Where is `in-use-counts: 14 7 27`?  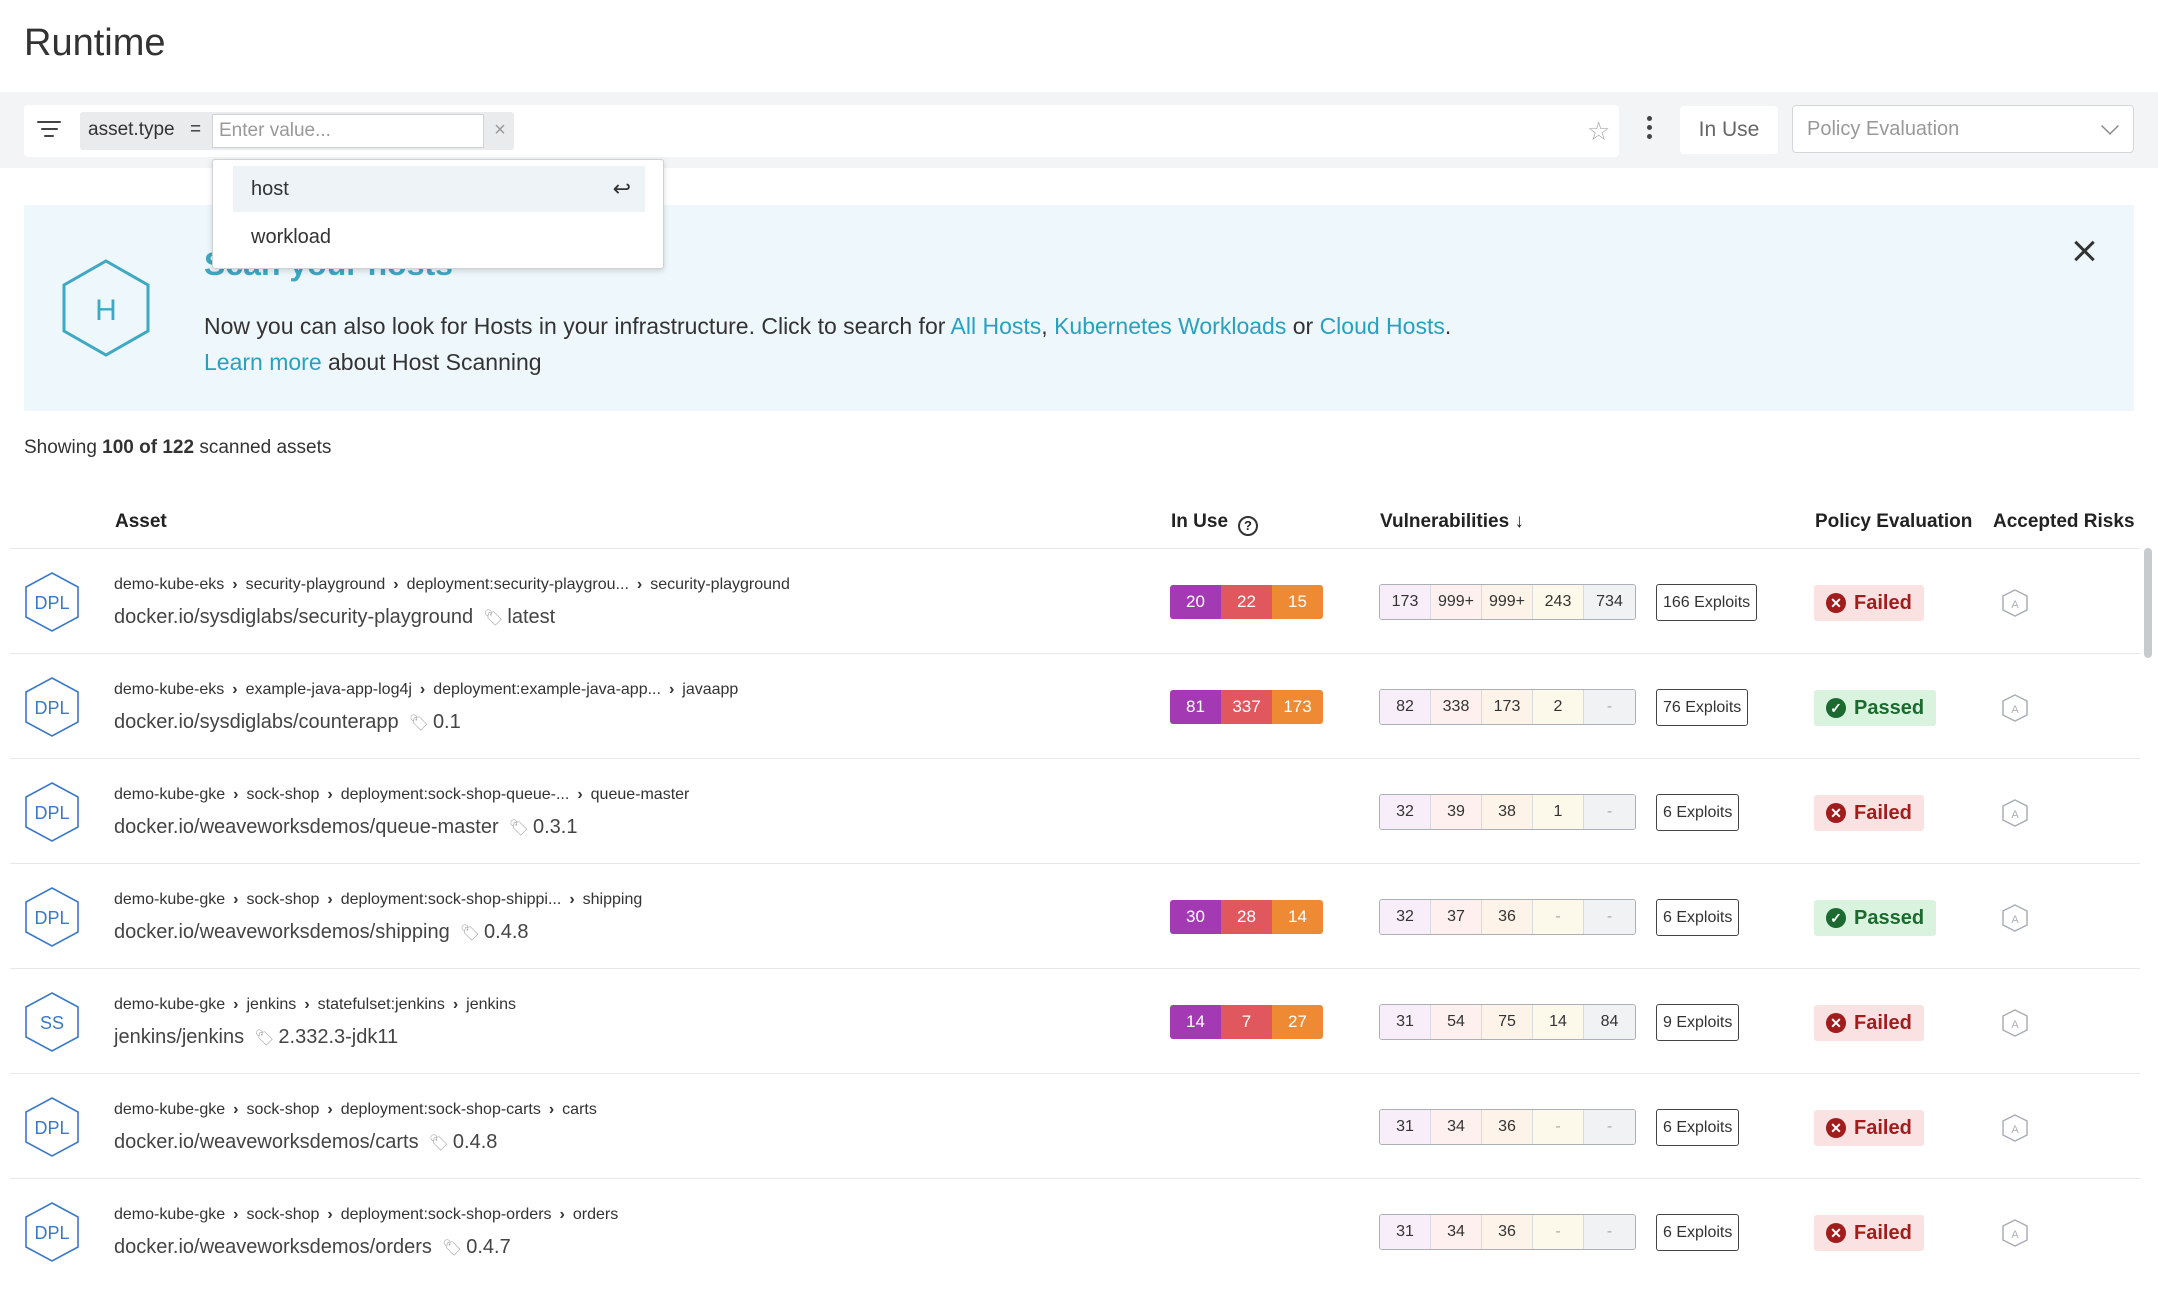
in-use-counts: 14 7 27 is located at coordinates (1246, 1022).